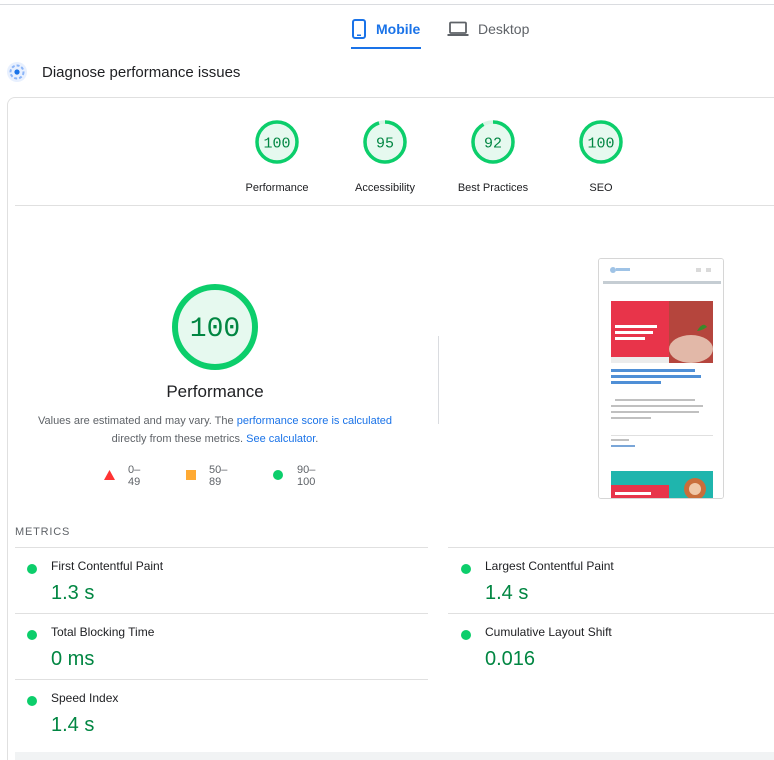  Describe the element at coordinates (122, 476) in the screenshot. I see `legend-fail: 0–49` at that location.